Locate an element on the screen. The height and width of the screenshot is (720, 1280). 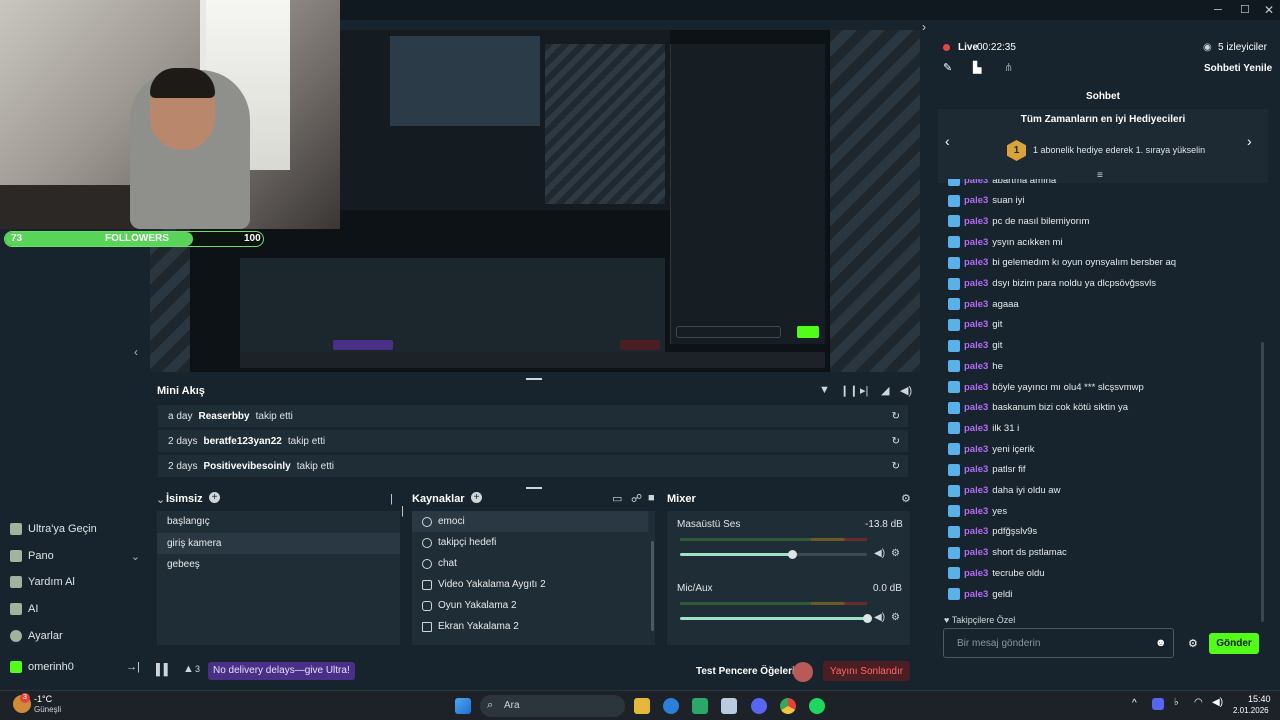
chrome-icon is located at coordinates (788, 706).